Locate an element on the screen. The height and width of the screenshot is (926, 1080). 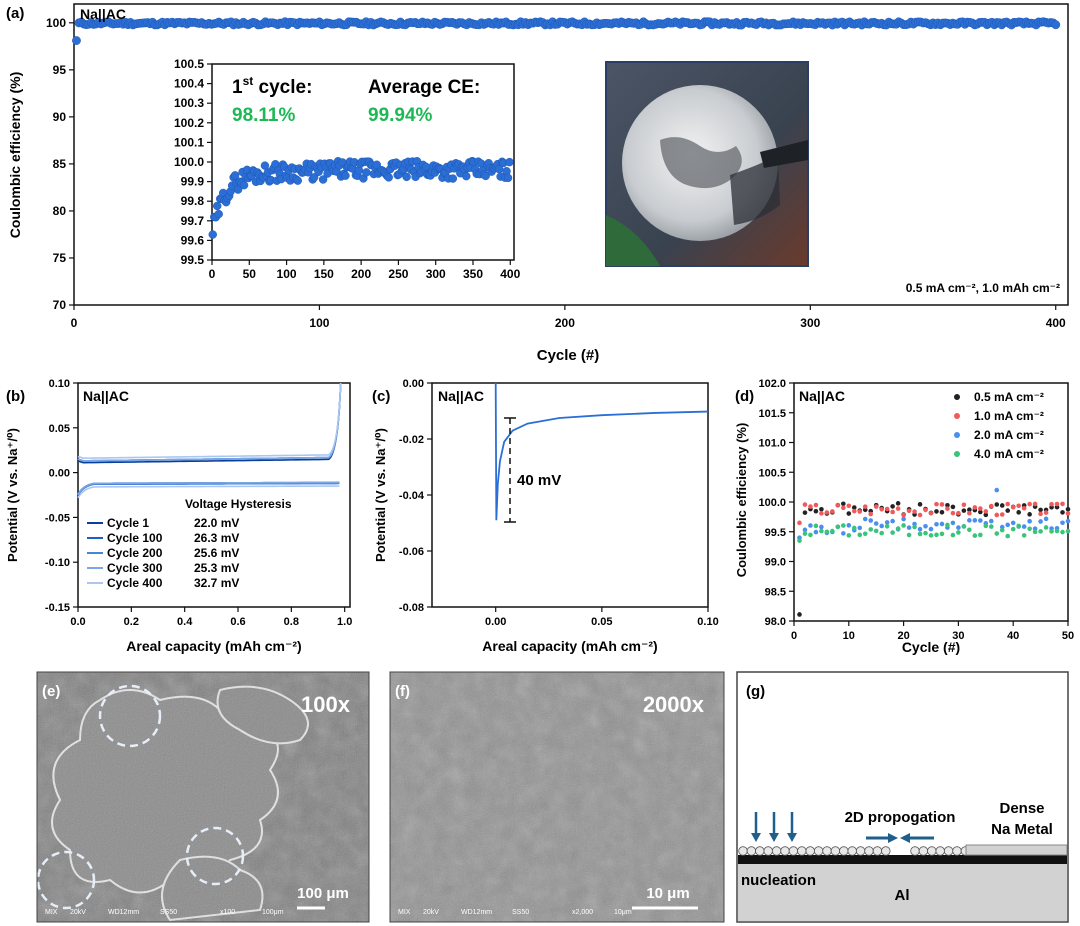
x-tick-label: 0.2 is located at coordinates (131, 622).